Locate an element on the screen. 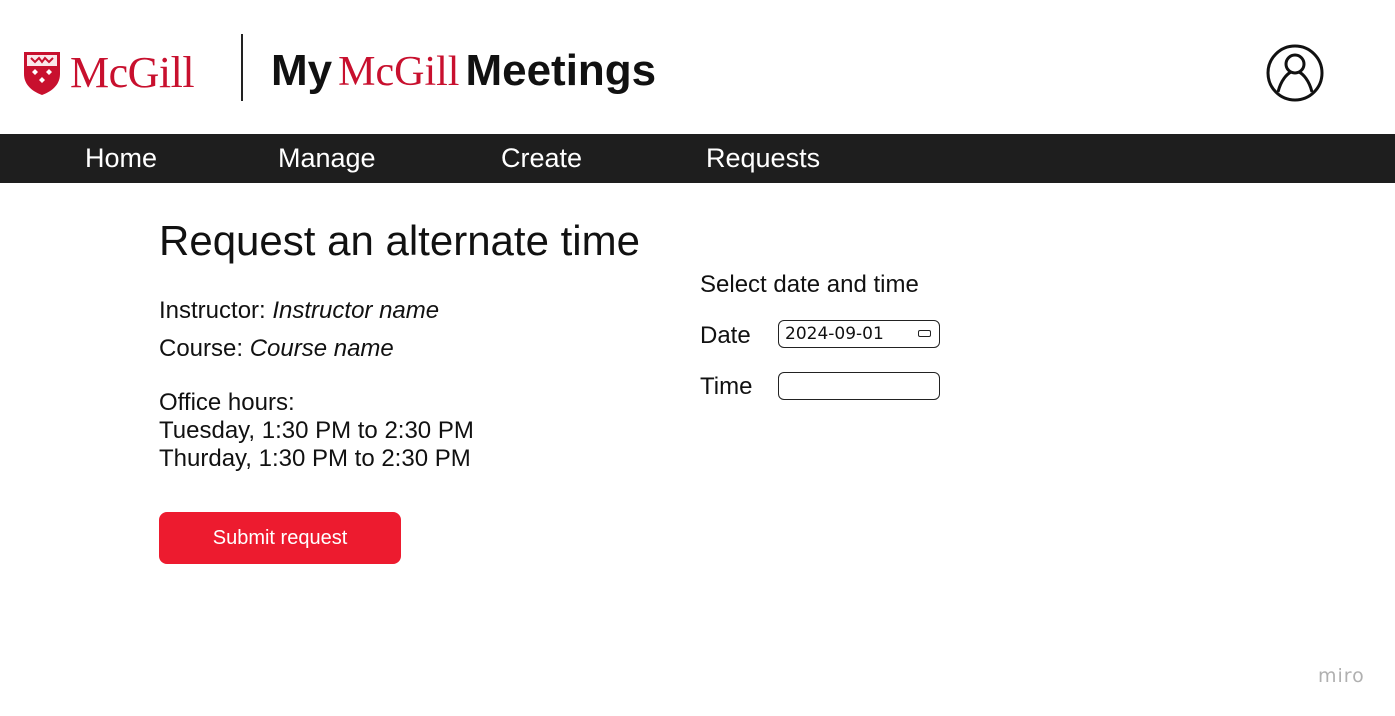 This screenshot has width=1395, height=716. instructor-value: Instructor name is located at coordinates (356, 310).